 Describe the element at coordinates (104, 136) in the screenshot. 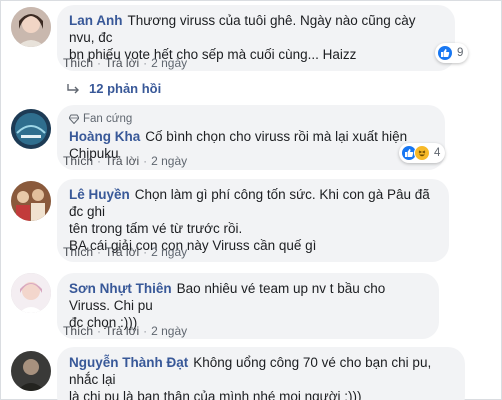

I see `comment-author: Hoàng Kha` at that location.